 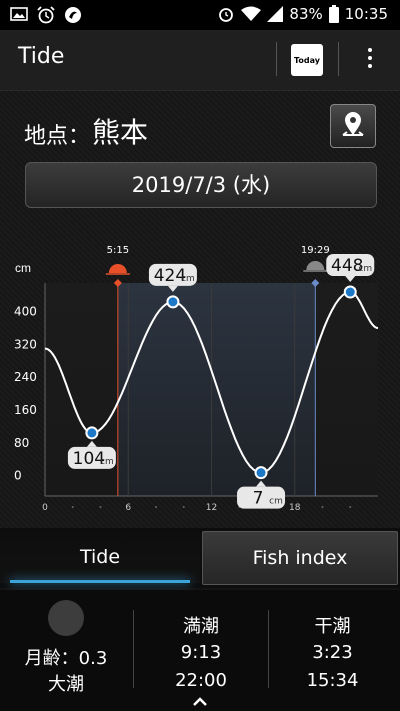 What do you see at coordinates (216, 389) in the screenshot?
I see `daylight-band` at bounding box center [216, 389].